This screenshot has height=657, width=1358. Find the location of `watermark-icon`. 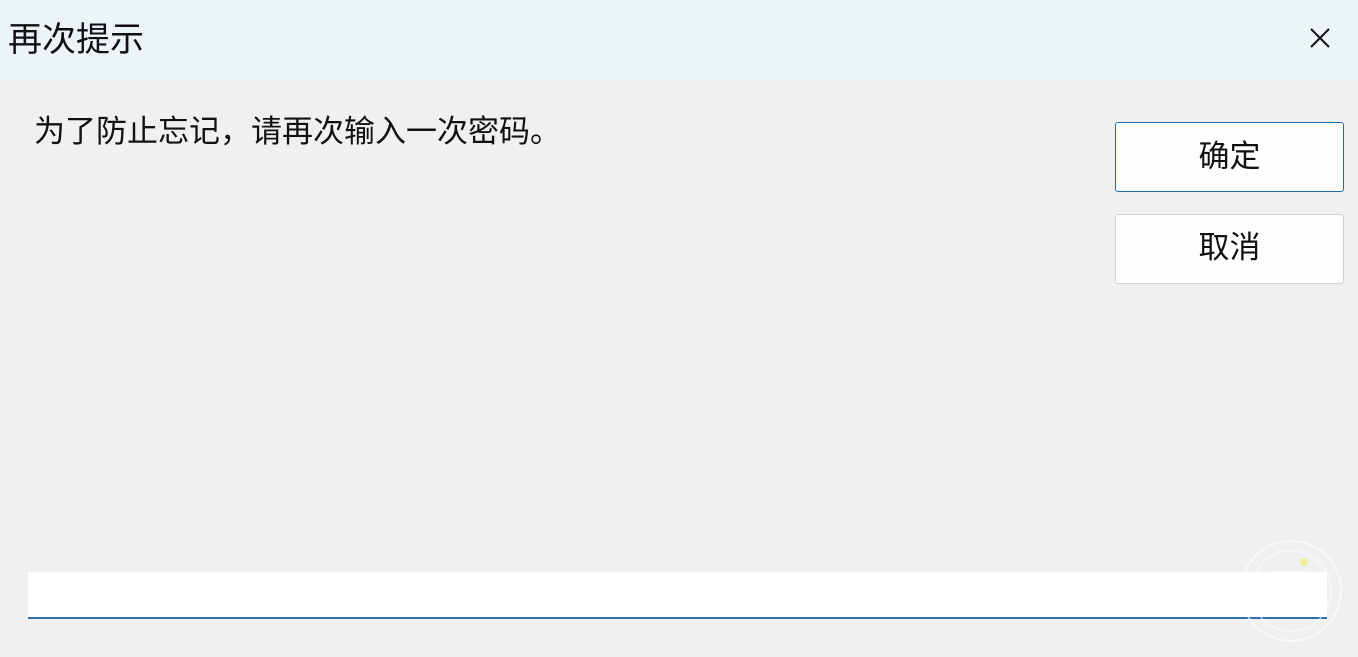

watermark-icon is located at coordinates (1291, 591).